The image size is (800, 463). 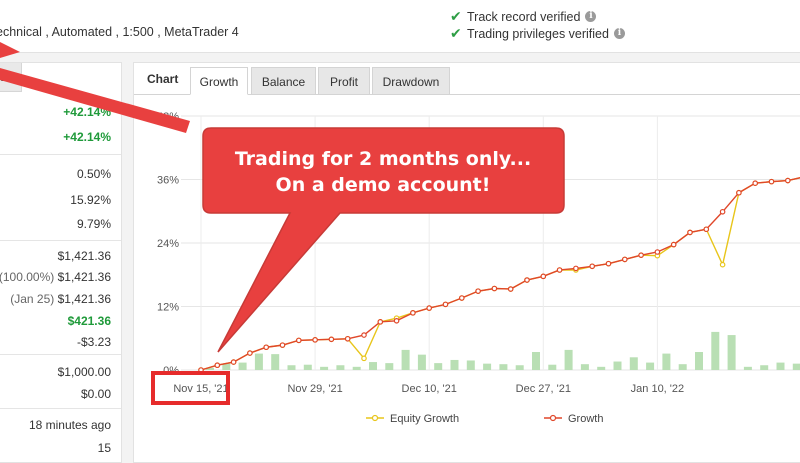 I want to click on verification-label: Trading privileges verified, so click(x=538, y=33).